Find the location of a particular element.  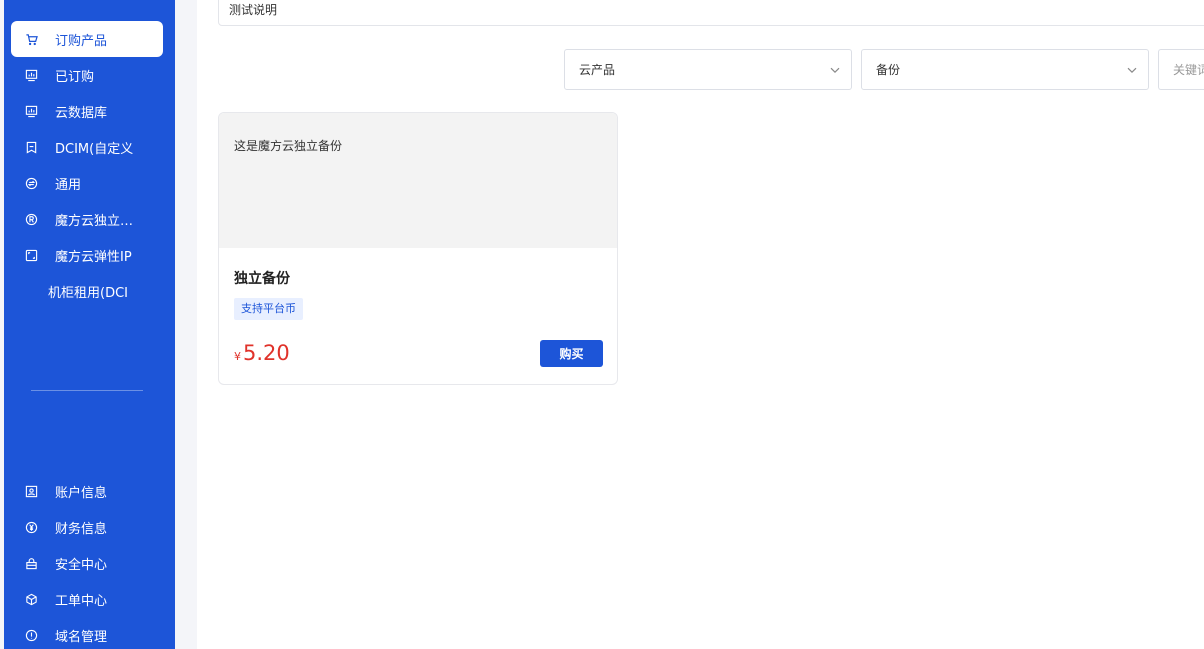

product-card: 这是魔方云独立备份 独立备份 支持平台币 ¥5.20 购买 is located at coordinates (418, 248).